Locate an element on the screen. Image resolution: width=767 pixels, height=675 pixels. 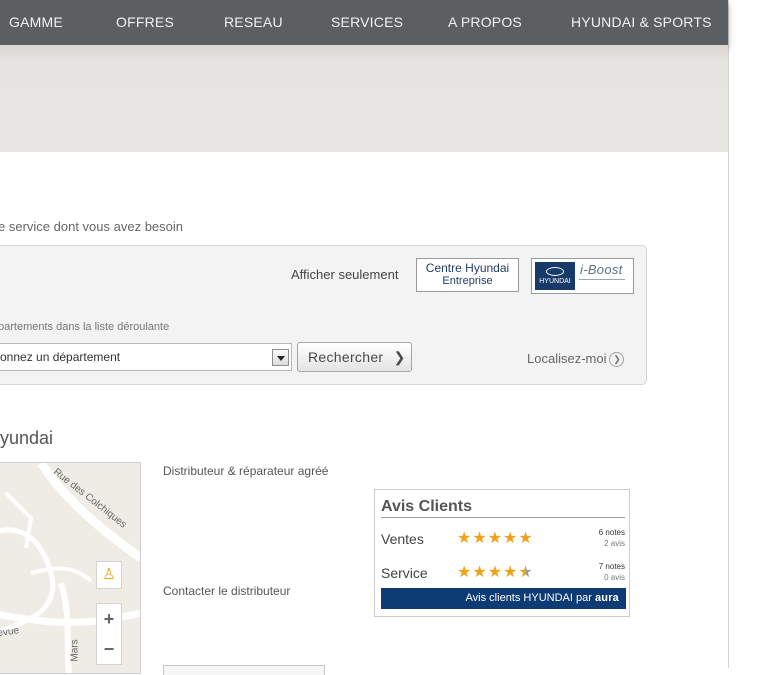
notes-count: 6 notes is located at coordinates (611, 532).